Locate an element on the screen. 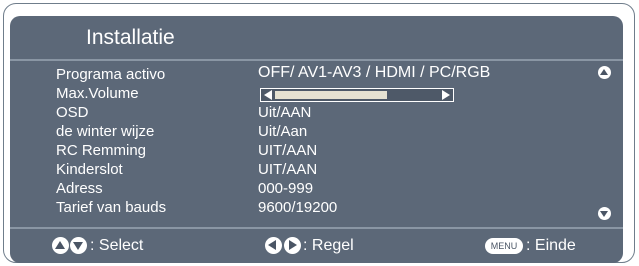 Image resolution: width=639 pixels, height=266 pixels. setting-label: RC Remming is located at coordinates (101, 150).